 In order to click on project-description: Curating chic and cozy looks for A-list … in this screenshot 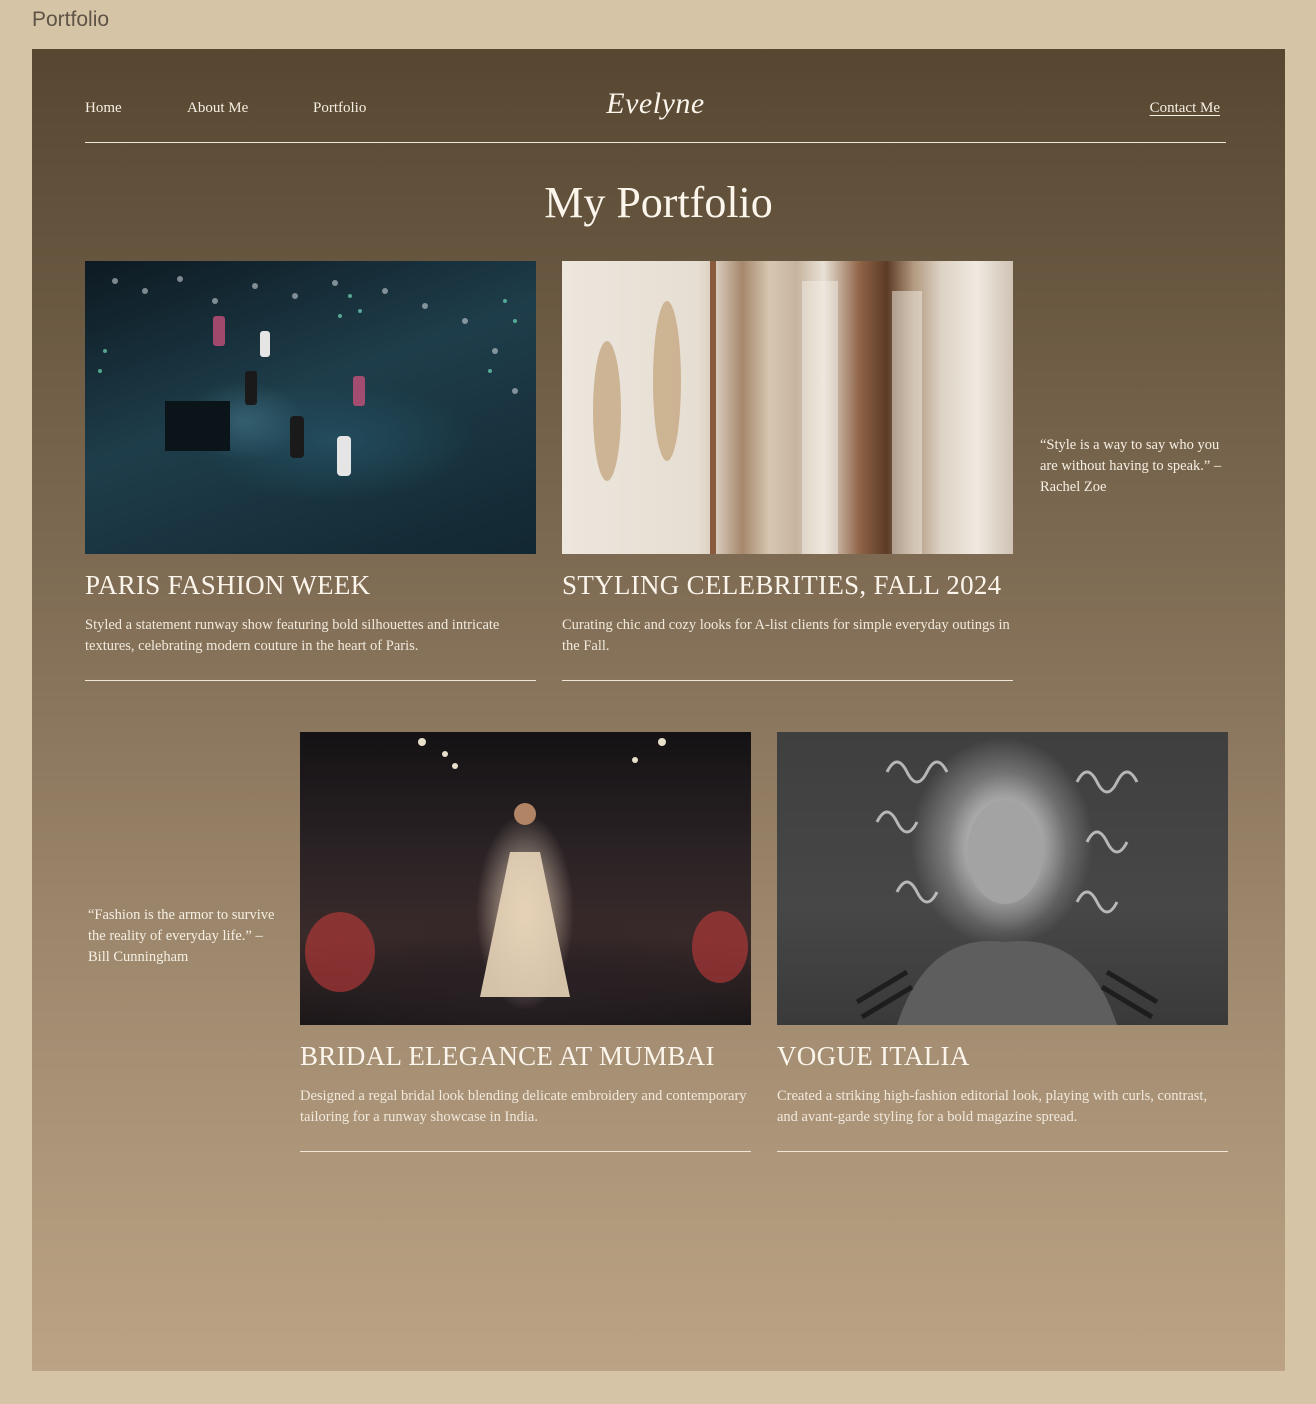, I will do `click(787, 648)`.